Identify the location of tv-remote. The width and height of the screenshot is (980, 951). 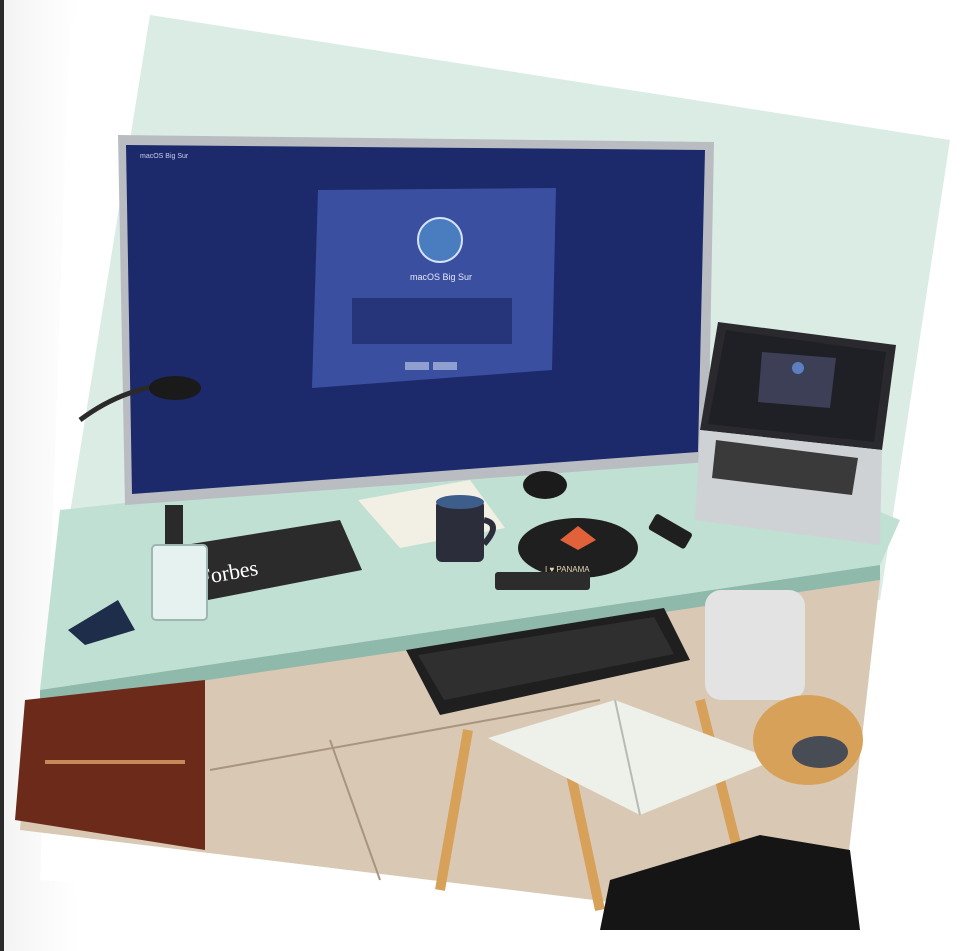
(542, 581).